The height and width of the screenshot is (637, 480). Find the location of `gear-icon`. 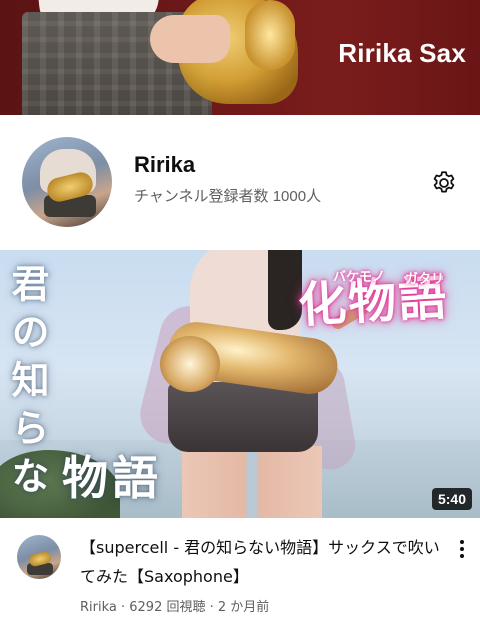

gear-icon is located at coordinates (444, 183).